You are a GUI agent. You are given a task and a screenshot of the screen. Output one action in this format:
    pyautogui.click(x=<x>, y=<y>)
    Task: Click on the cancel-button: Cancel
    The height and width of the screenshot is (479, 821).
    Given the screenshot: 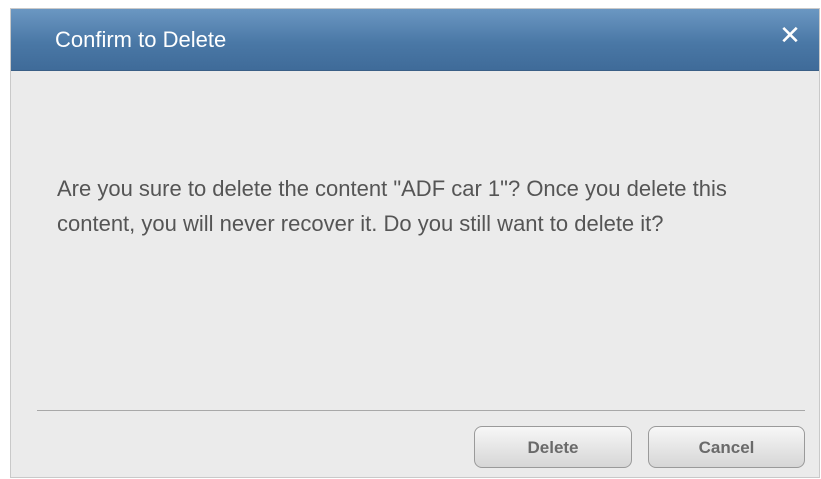 What is the action you would take?
    pyautogui.click(x=726, y=447)
    